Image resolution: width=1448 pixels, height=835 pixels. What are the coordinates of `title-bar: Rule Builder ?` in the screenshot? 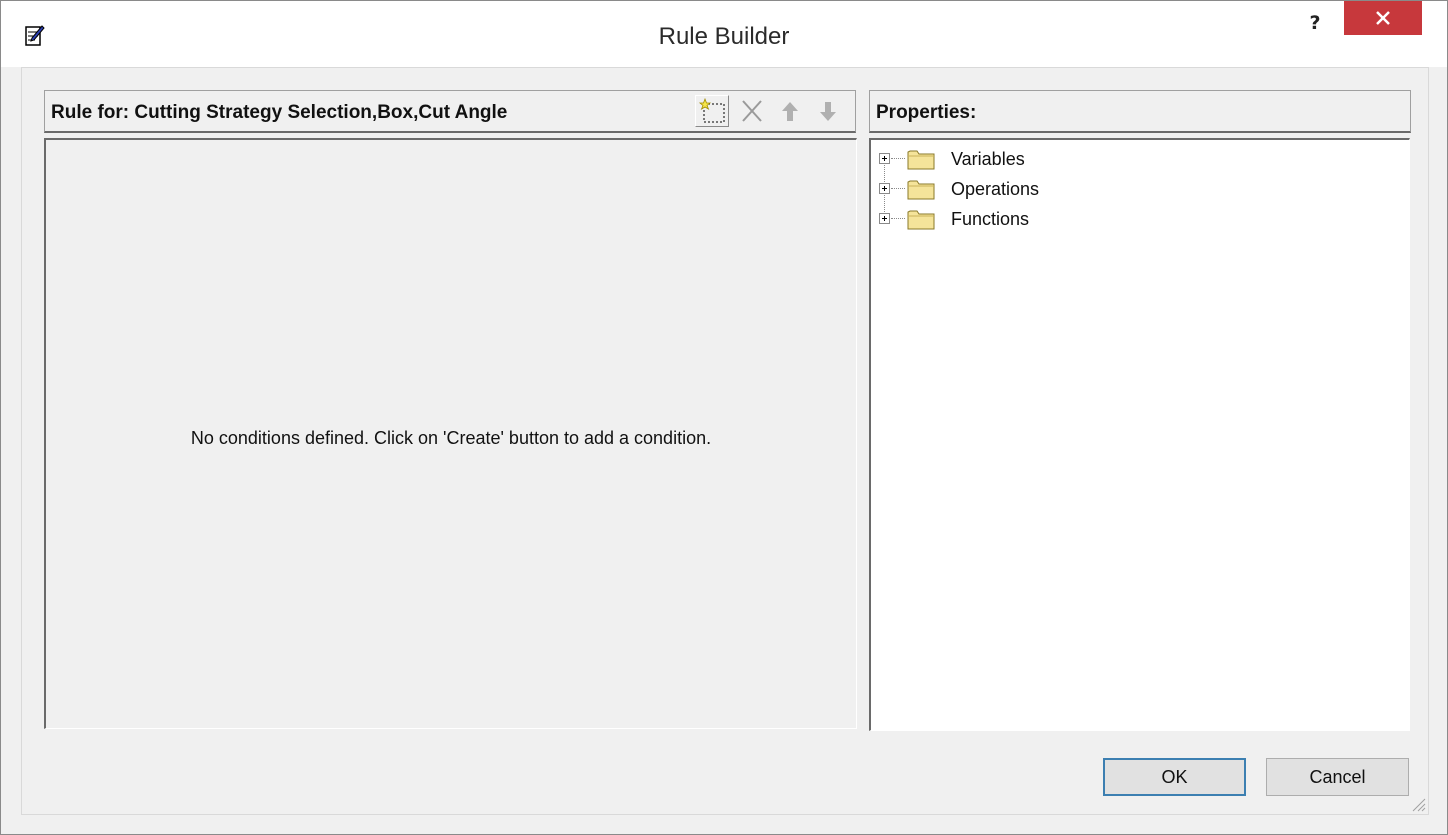 It's located at (724, 34).